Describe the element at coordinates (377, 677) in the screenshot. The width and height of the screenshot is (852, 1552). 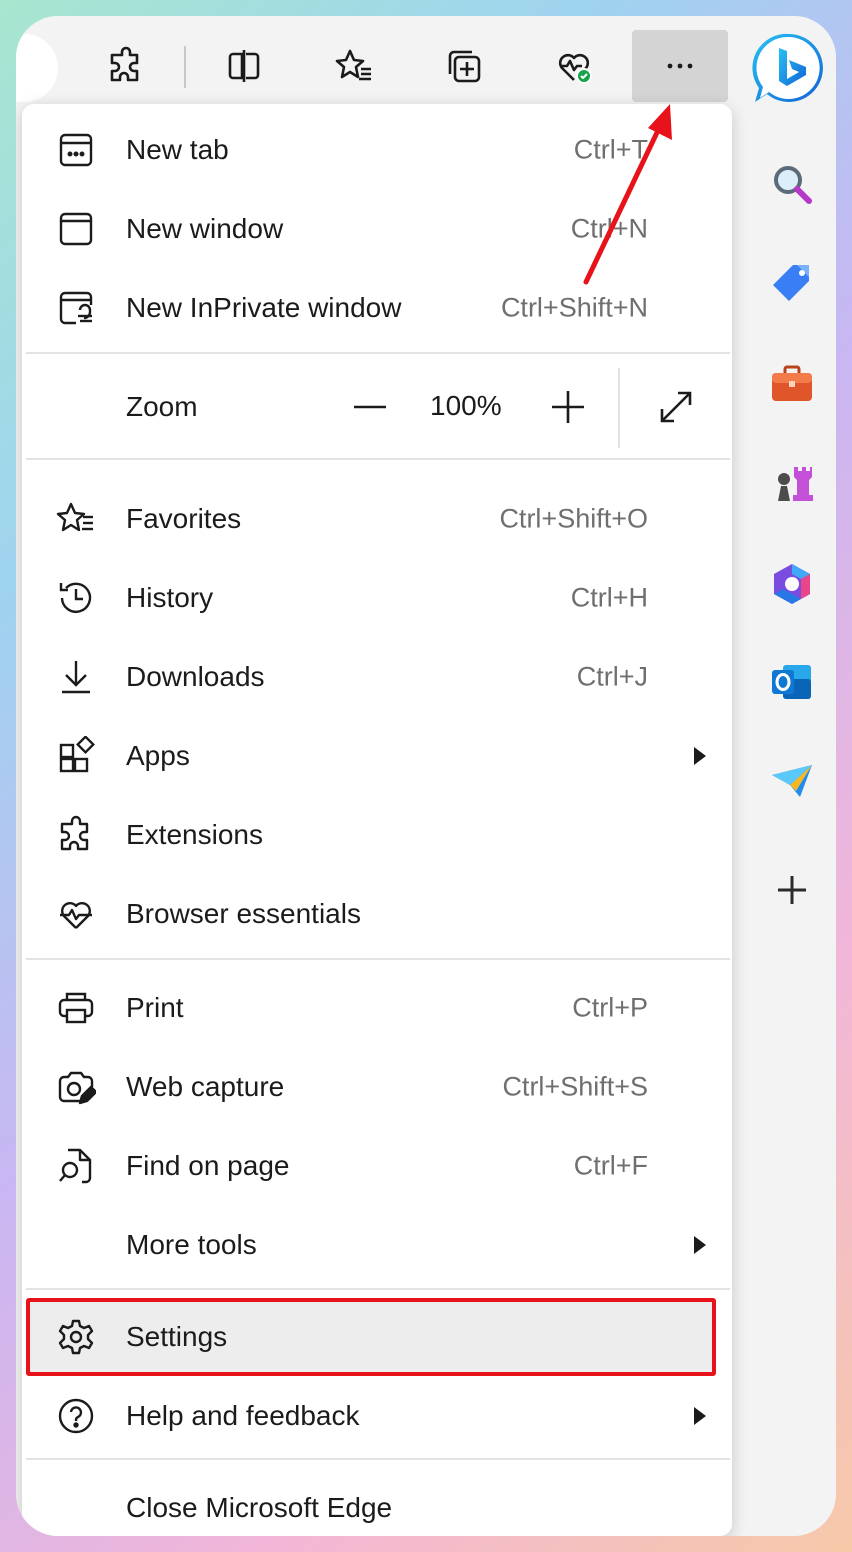
I see `menu-item-downloads: Downloads Ctrl+J` at that location.